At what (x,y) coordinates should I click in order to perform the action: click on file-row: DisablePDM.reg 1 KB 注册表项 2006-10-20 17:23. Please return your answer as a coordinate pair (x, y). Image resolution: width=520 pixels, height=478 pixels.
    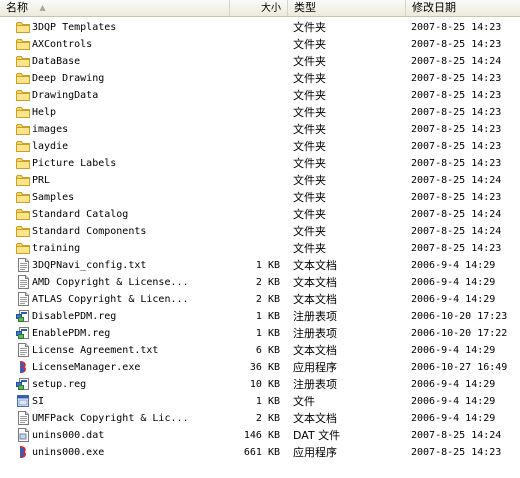
    Looking at the image, I should click on (260, 316).